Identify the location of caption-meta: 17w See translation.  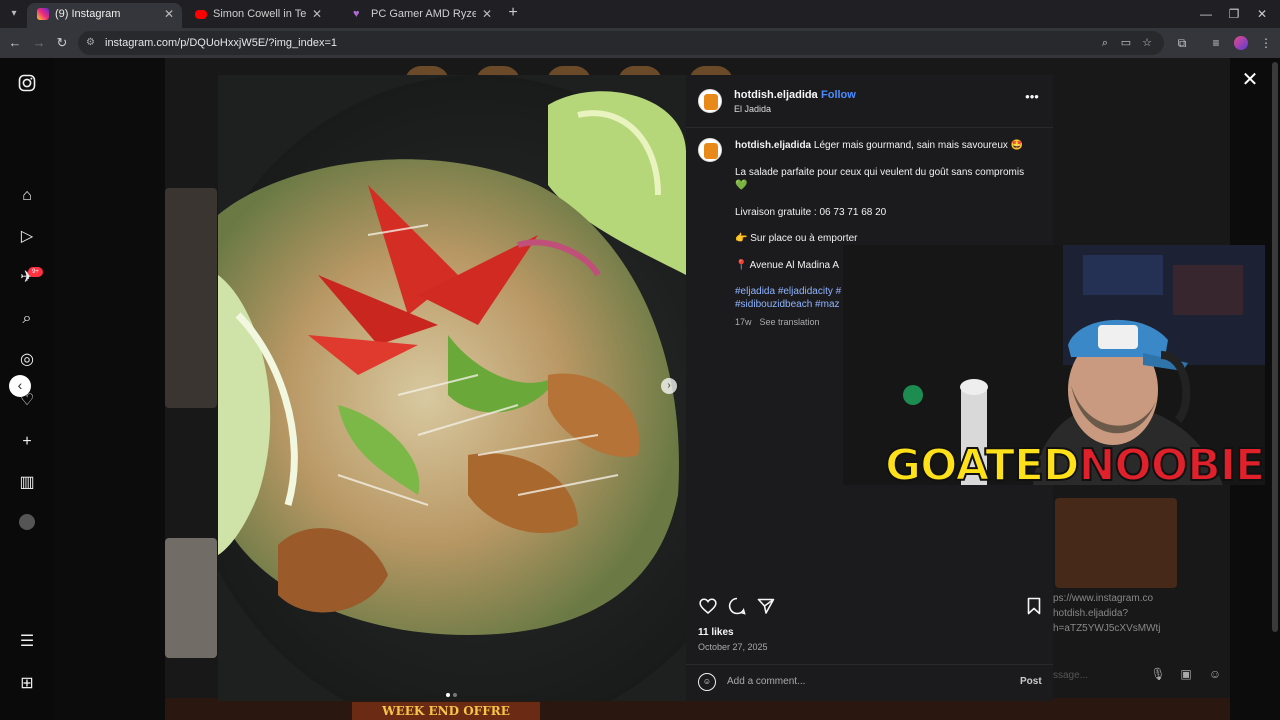
(781, 322).